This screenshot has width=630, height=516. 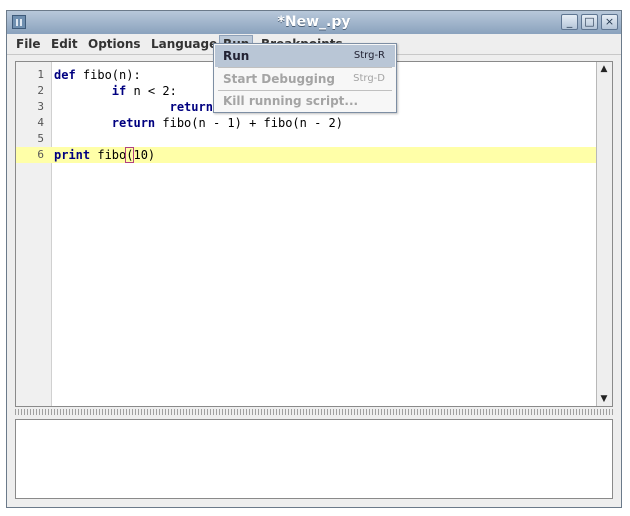 I want to click on menu-item-start-debugging: Start Debugging Strg-D, so click(x=305, y=79).